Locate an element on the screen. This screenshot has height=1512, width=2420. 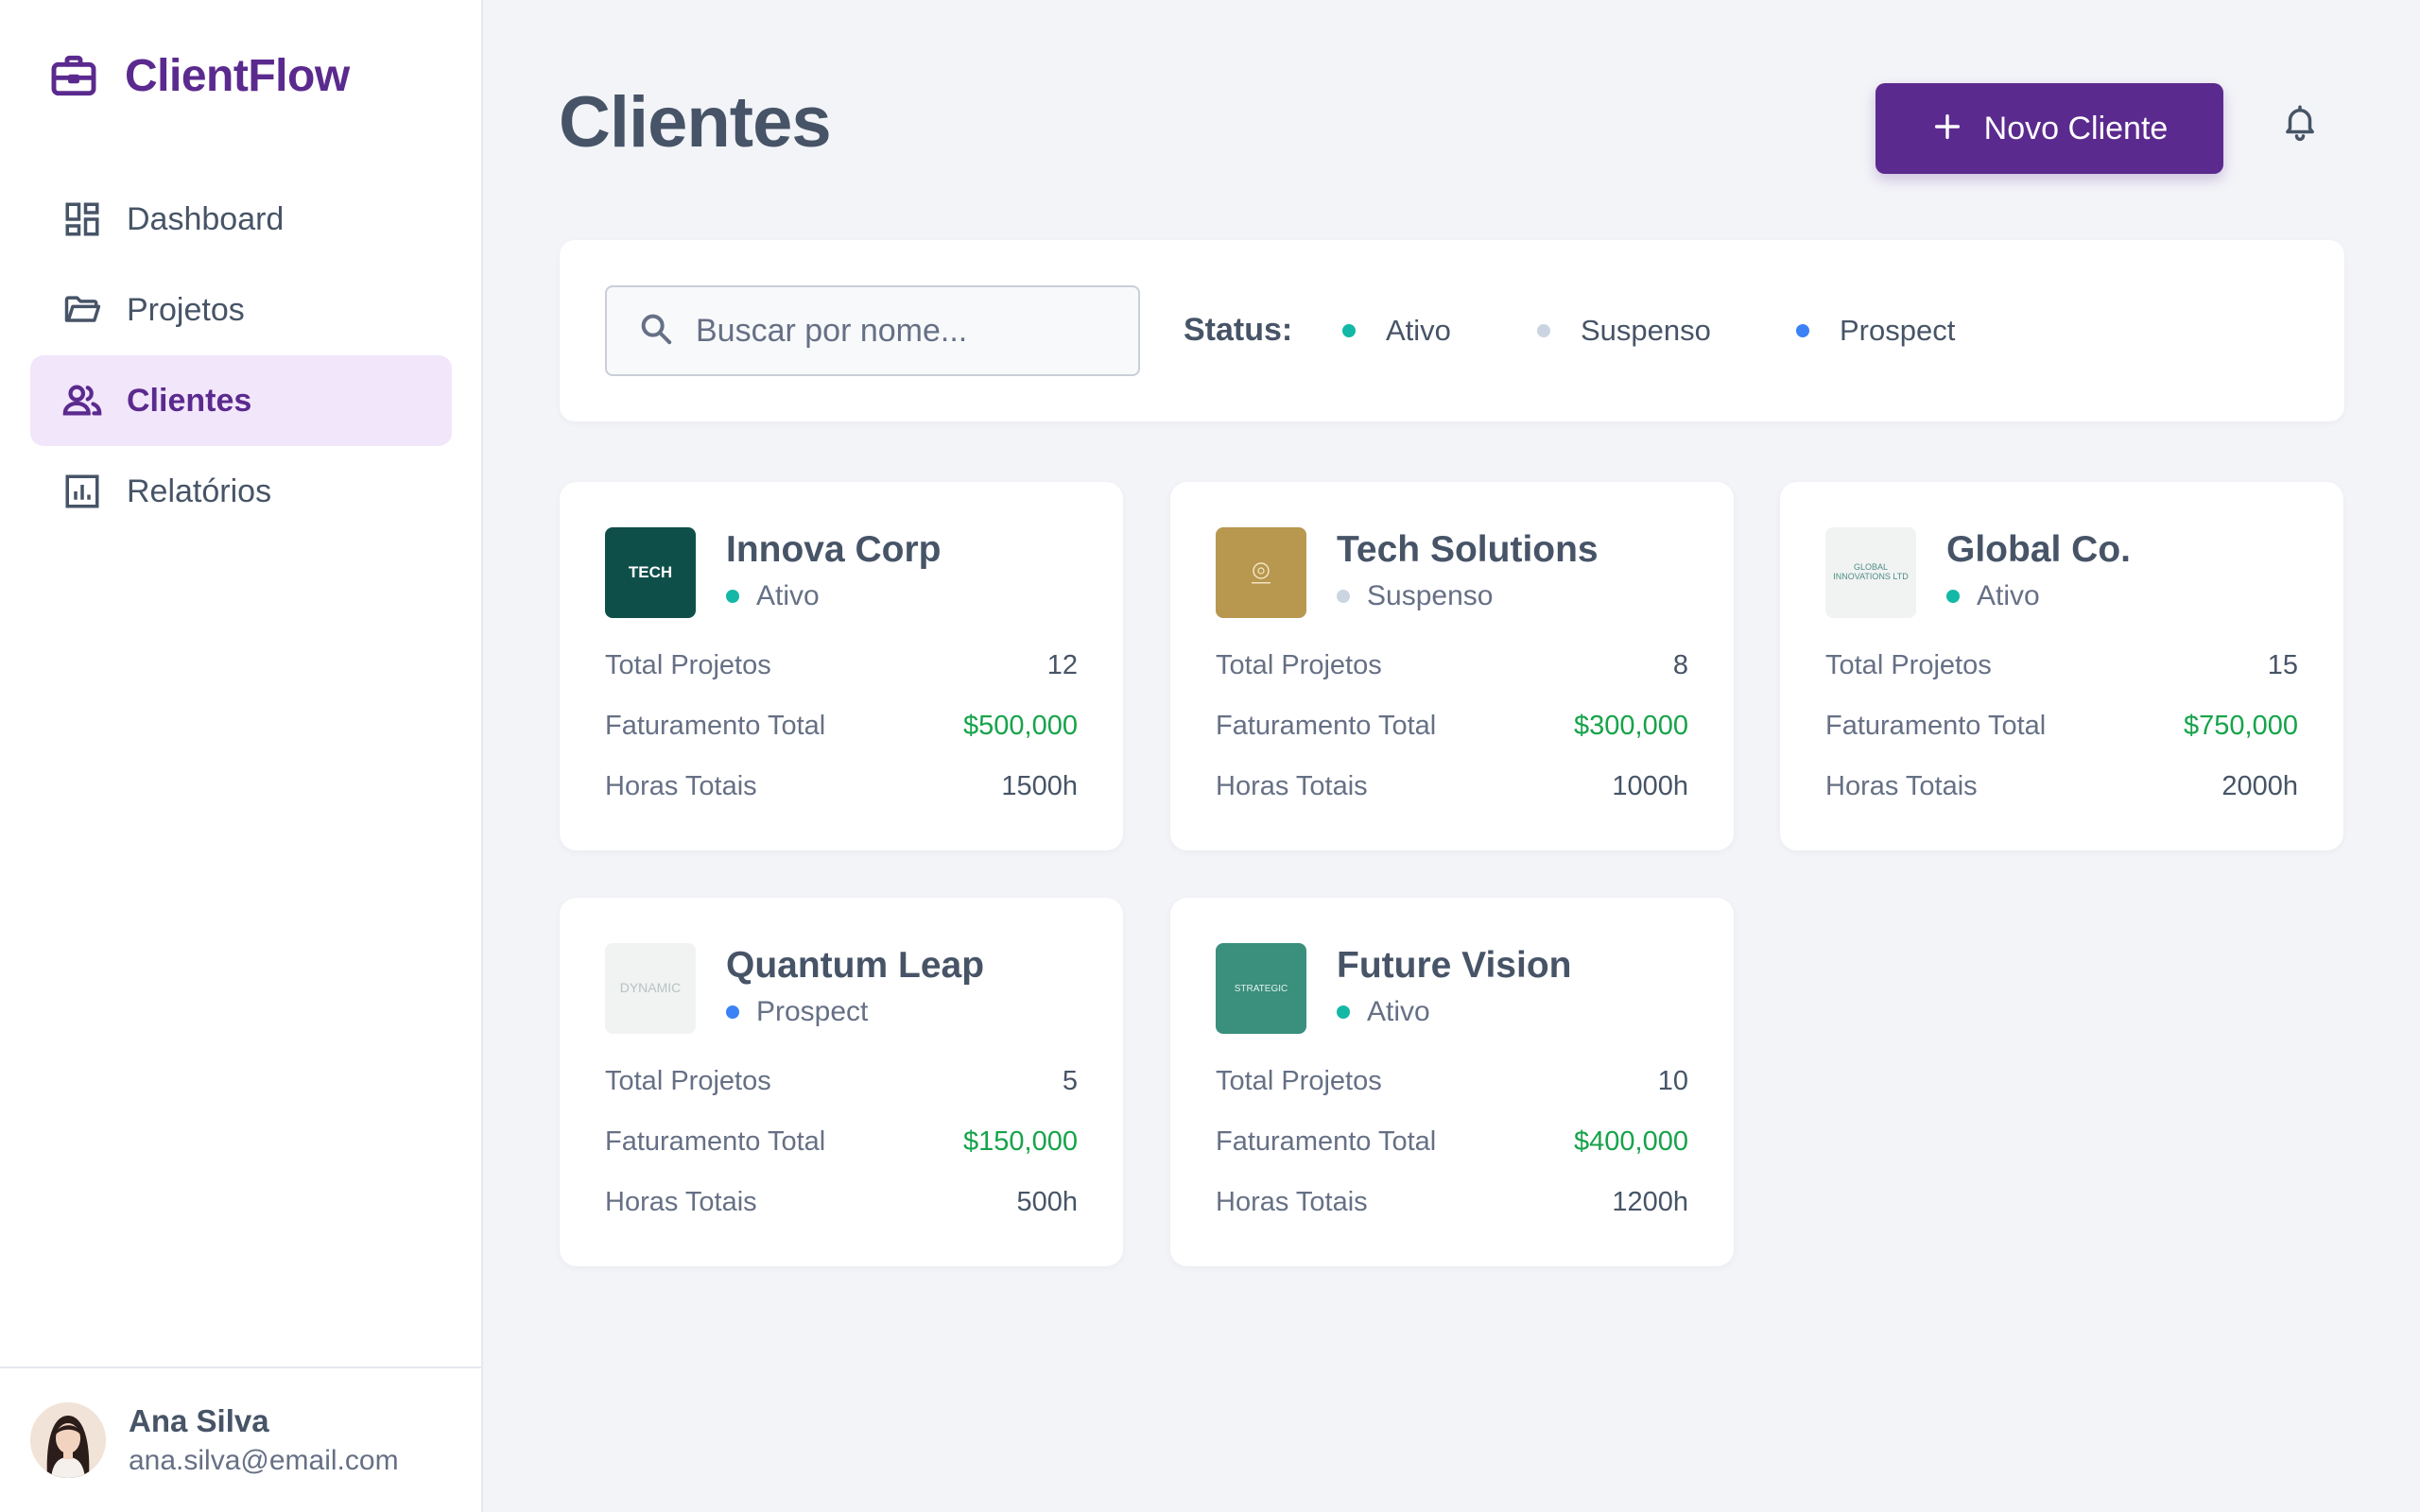
stat-revenue: Faturamento Total $300,000 is located at coordinates (1452, 726).